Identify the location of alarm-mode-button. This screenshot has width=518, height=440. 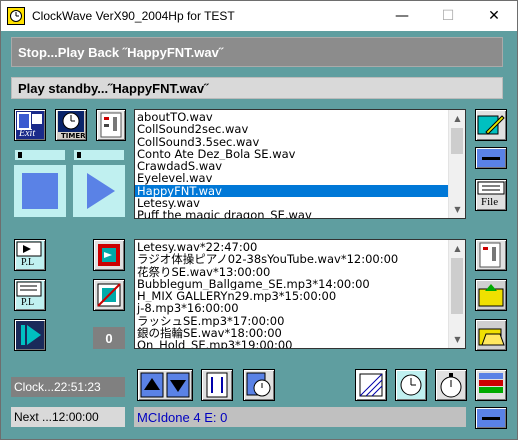
(371, 385).